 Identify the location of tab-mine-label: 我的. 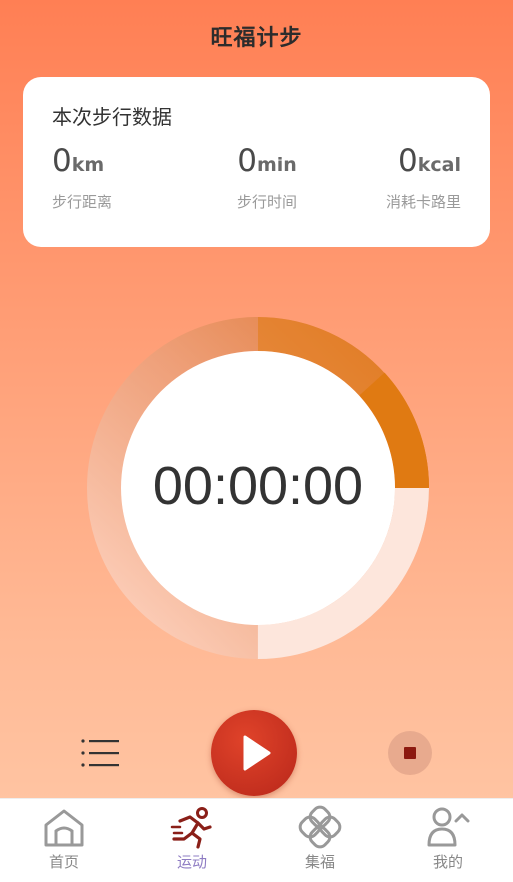
(447, 862).